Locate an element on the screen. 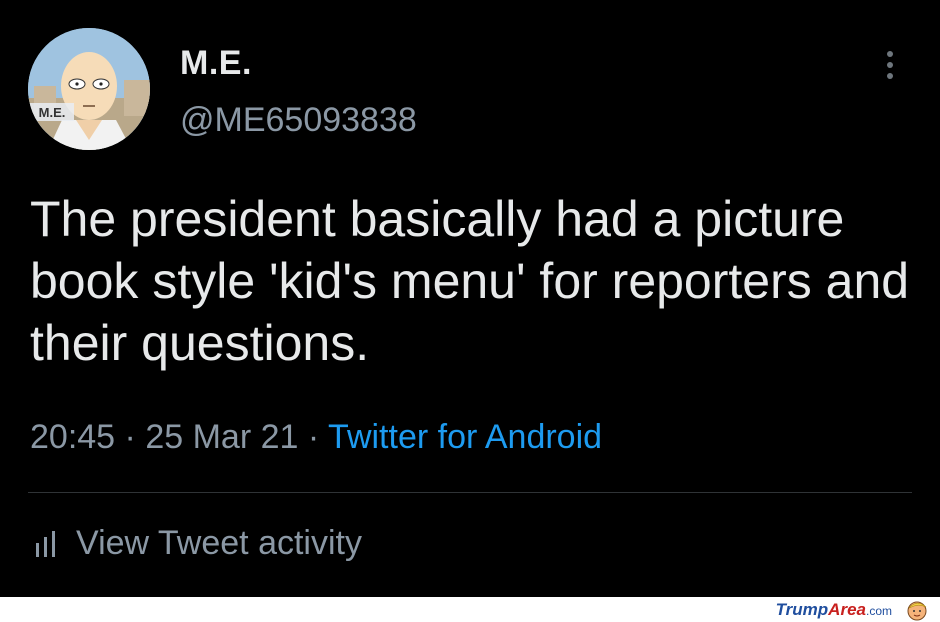 The width and height of the screenshot is (940, 622). trump-face-icon is located at coordinates (917, 611).